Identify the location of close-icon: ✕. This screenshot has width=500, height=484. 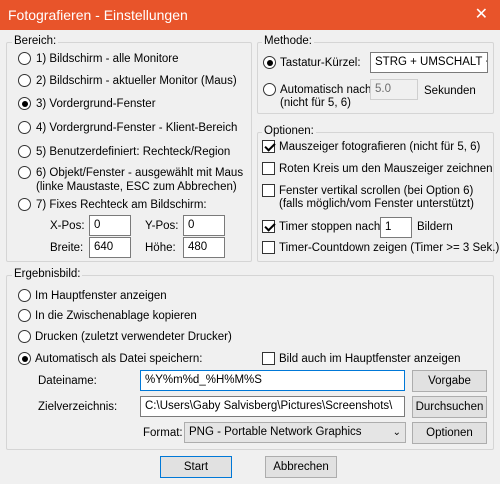
(481, 15).